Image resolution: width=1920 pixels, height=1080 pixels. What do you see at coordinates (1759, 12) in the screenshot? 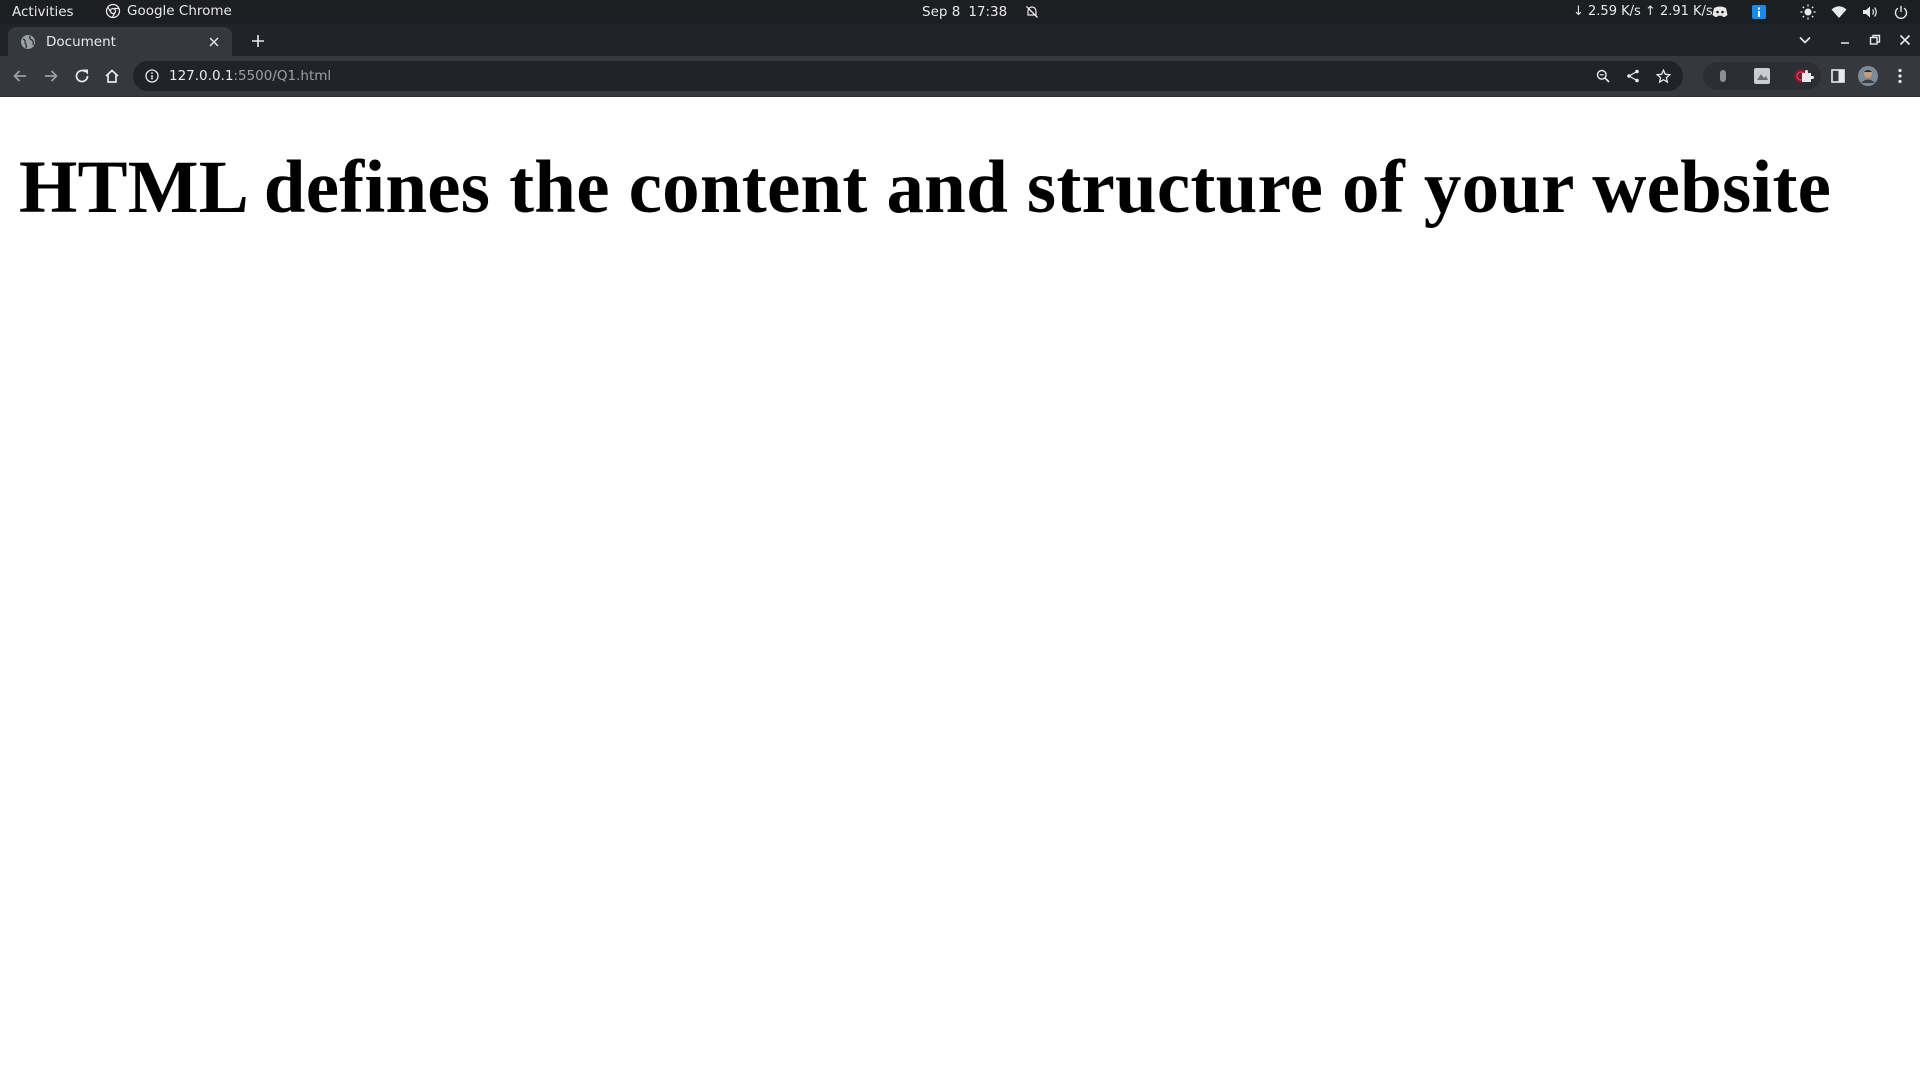
I see `info-badge-icon` at bounding box center [1759, 12].